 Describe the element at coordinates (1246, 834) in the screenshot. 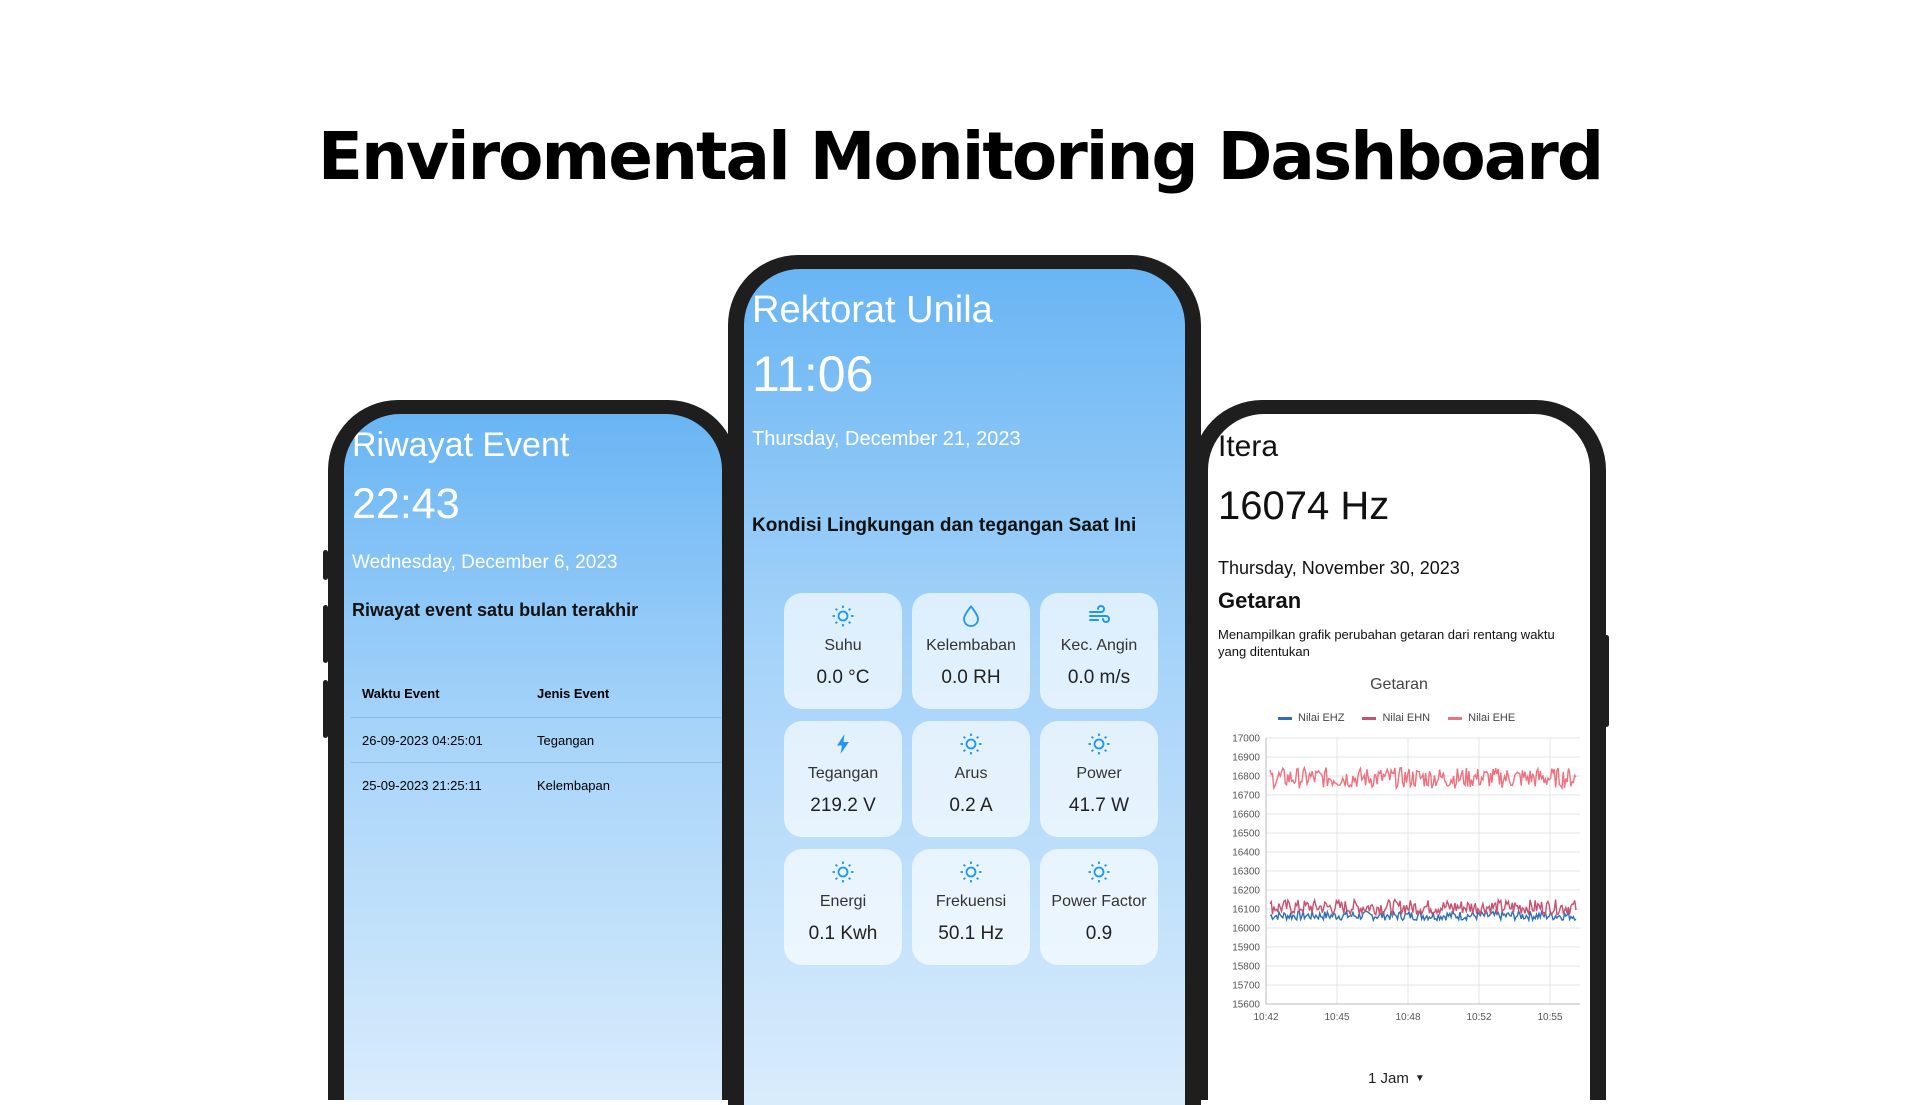

I see `y-tick-label: 16500` at that location.